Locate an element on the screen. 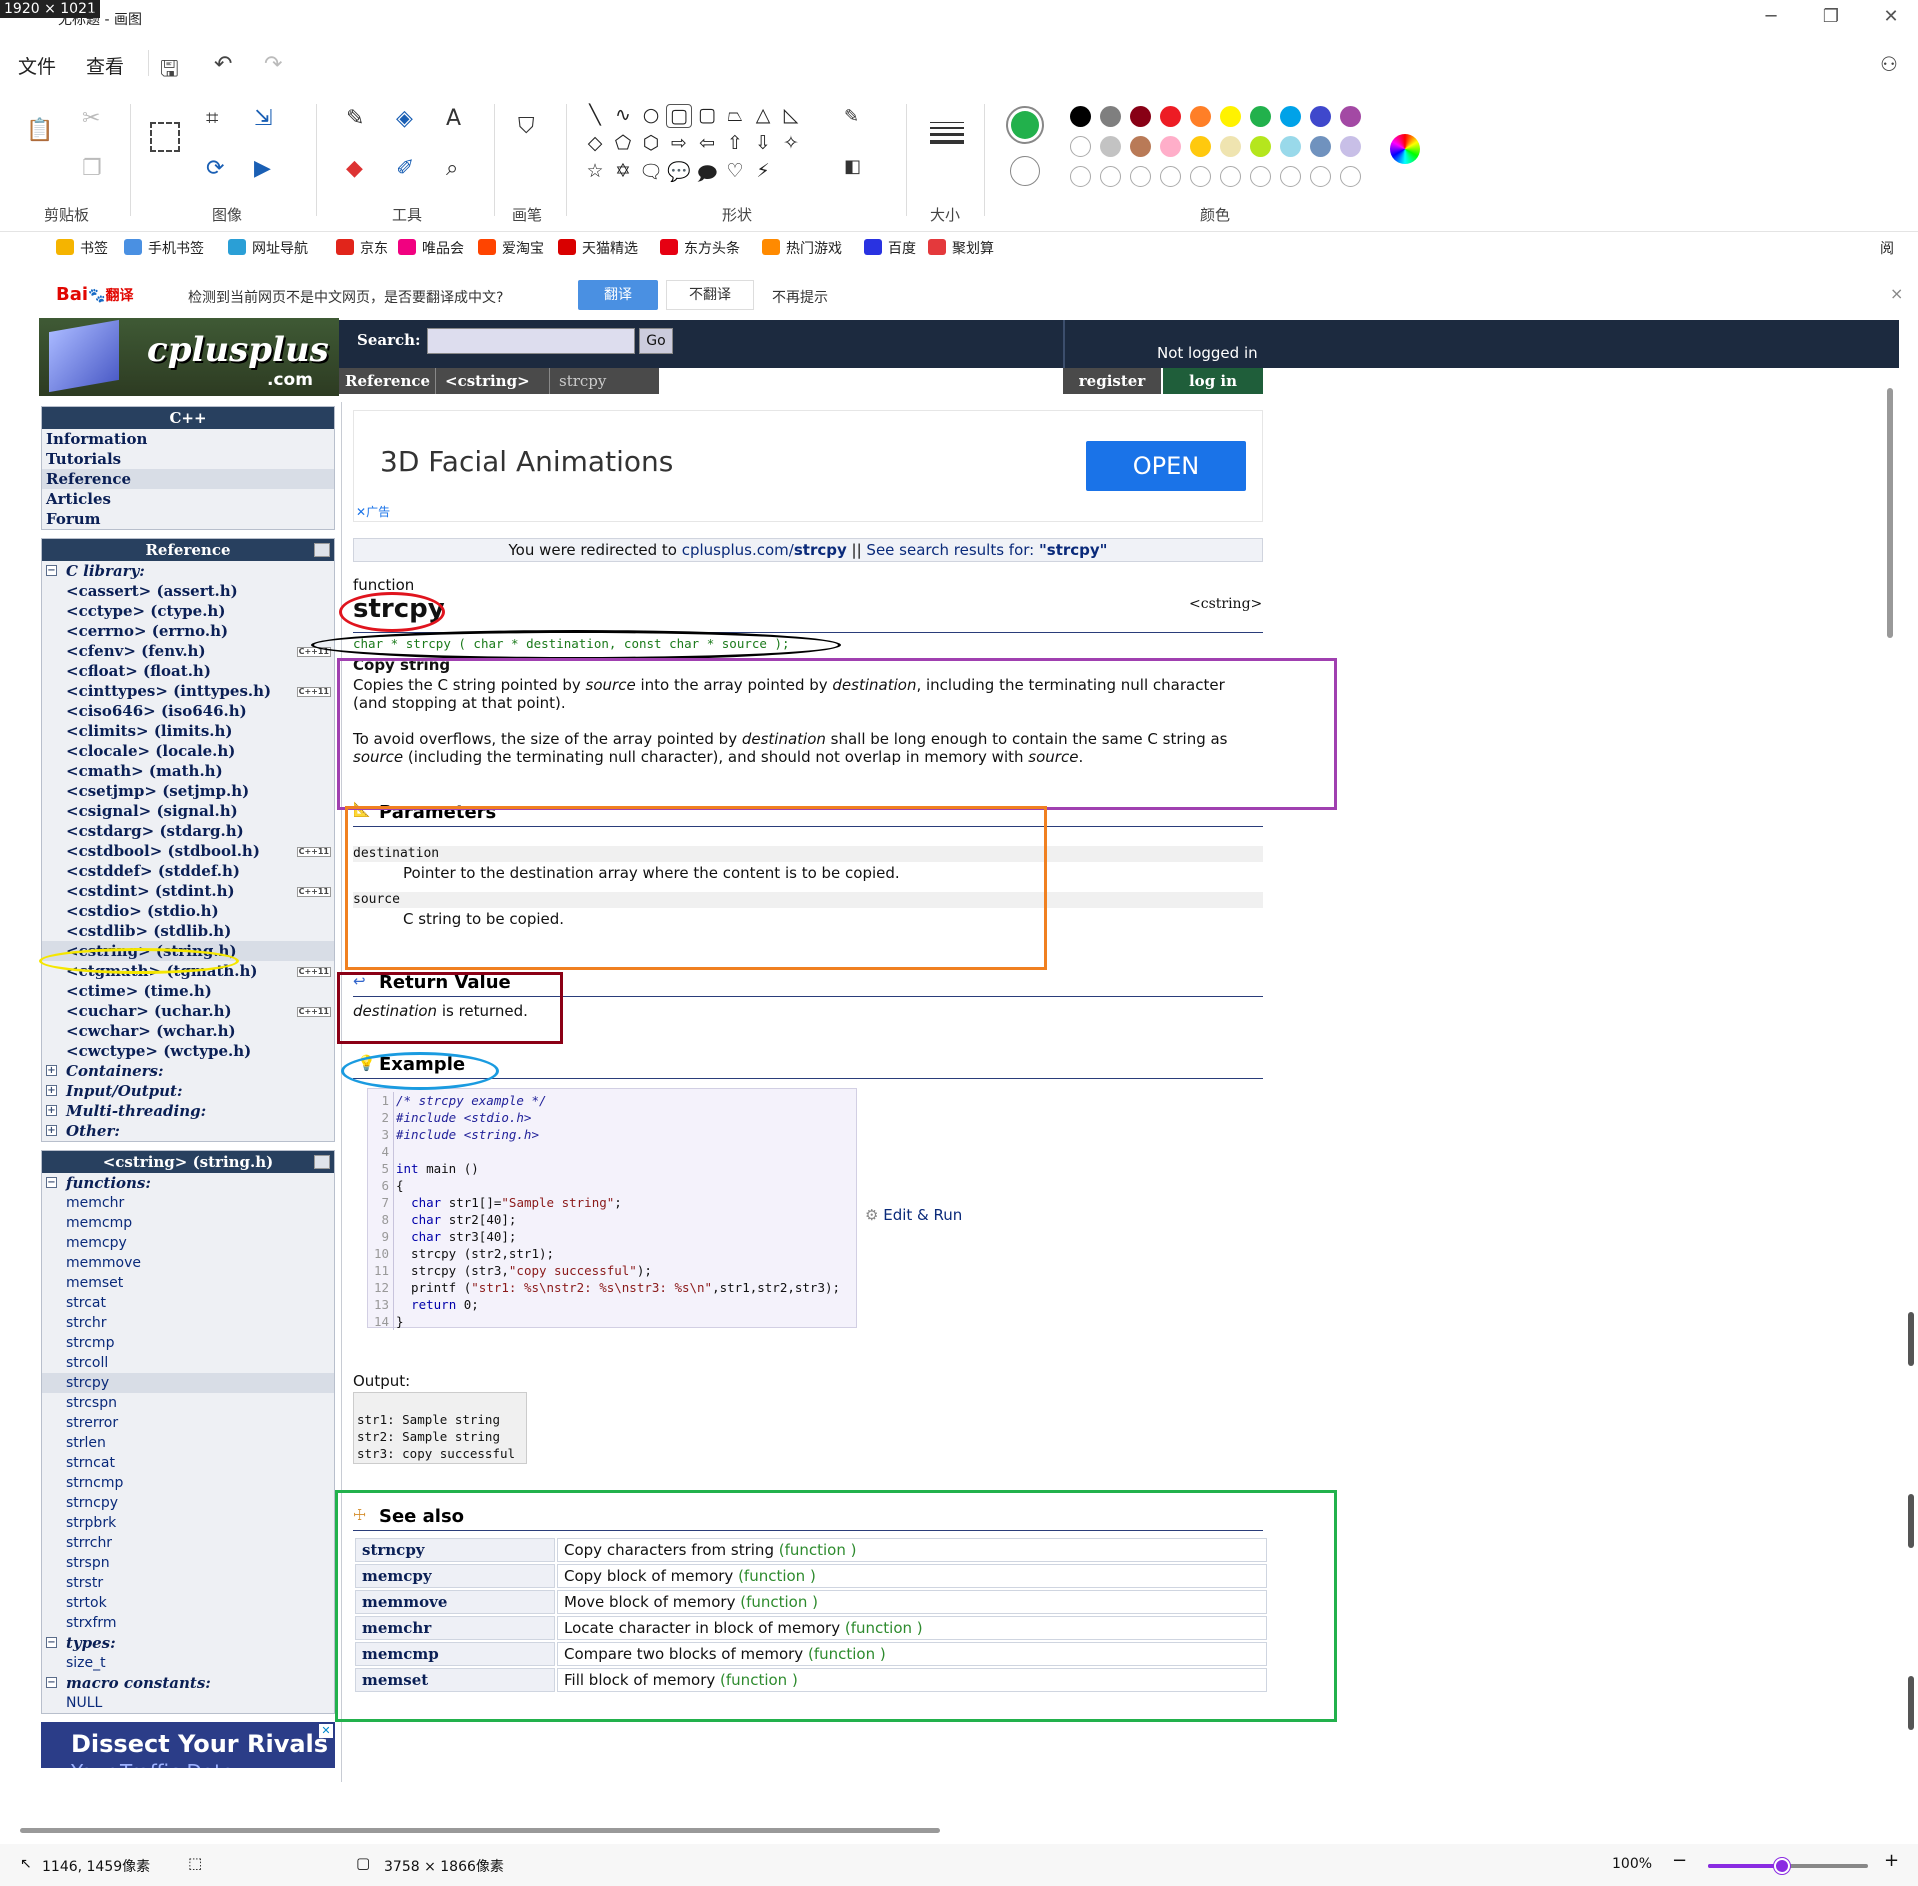  right-arrow-shape-icon: ⇨ is located at coordinates (679, 143).